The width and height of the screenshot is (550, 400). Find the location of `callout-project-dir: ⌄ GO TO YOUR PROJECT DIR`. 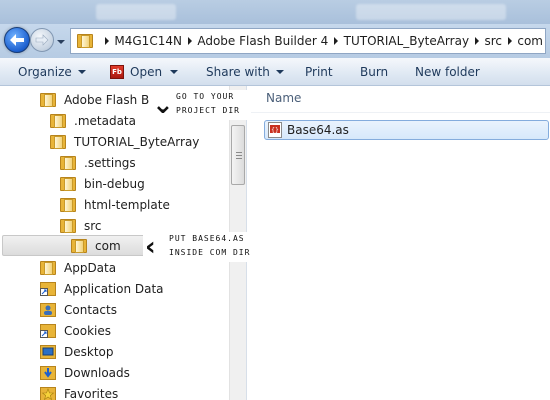

callout-project-dir: ⌄ GO TO YOUR PROJECT DIR is located at coordinates (201, 105).